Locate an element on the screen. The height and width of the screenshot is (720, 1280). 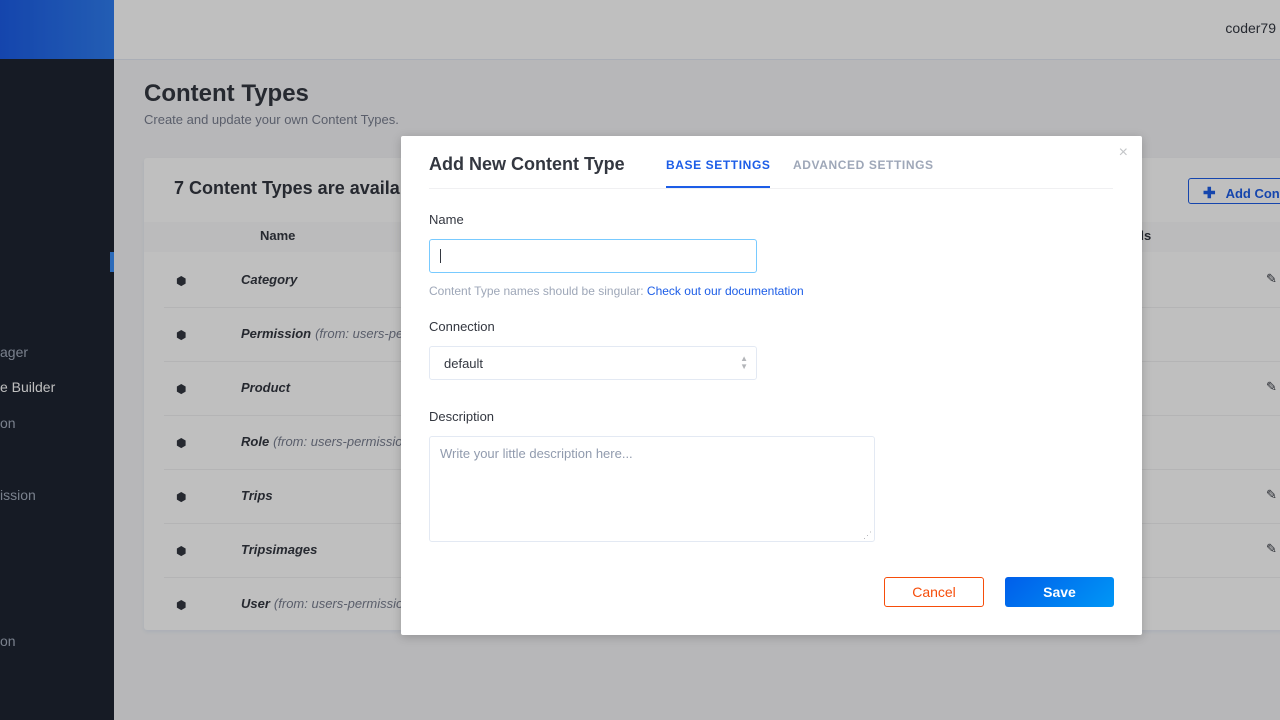
description-label: Description is located at coordinates (462, 416).